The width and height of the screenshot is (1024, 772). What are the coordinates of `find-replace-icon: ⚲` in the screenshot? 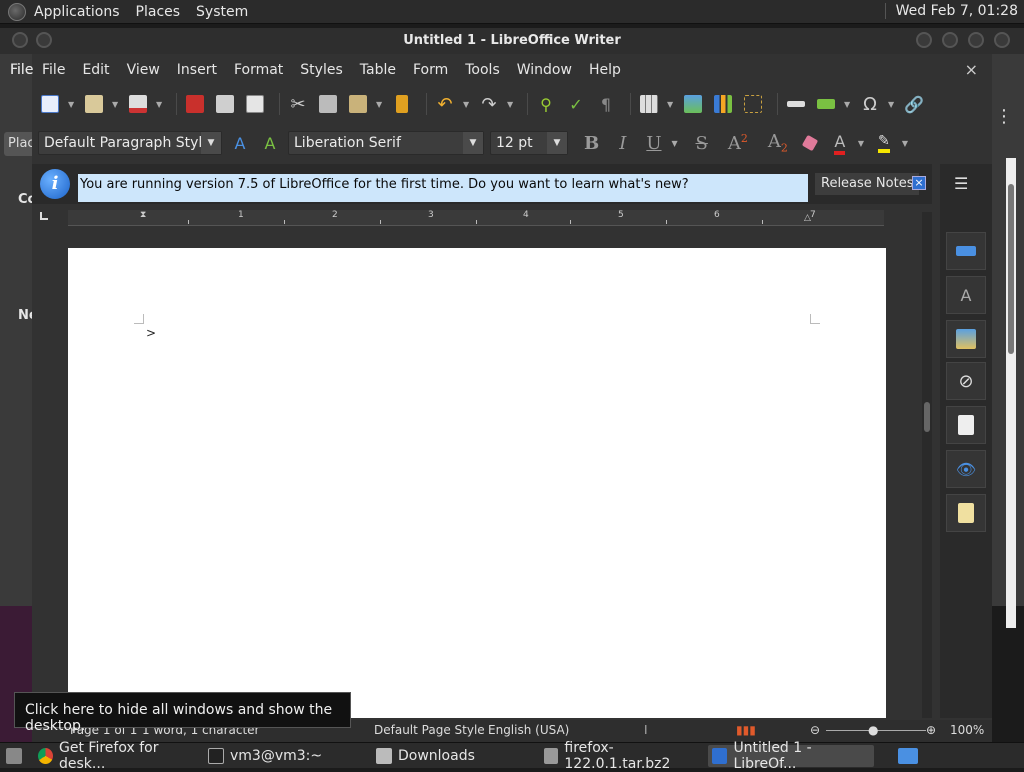 It's located at (546, 104).